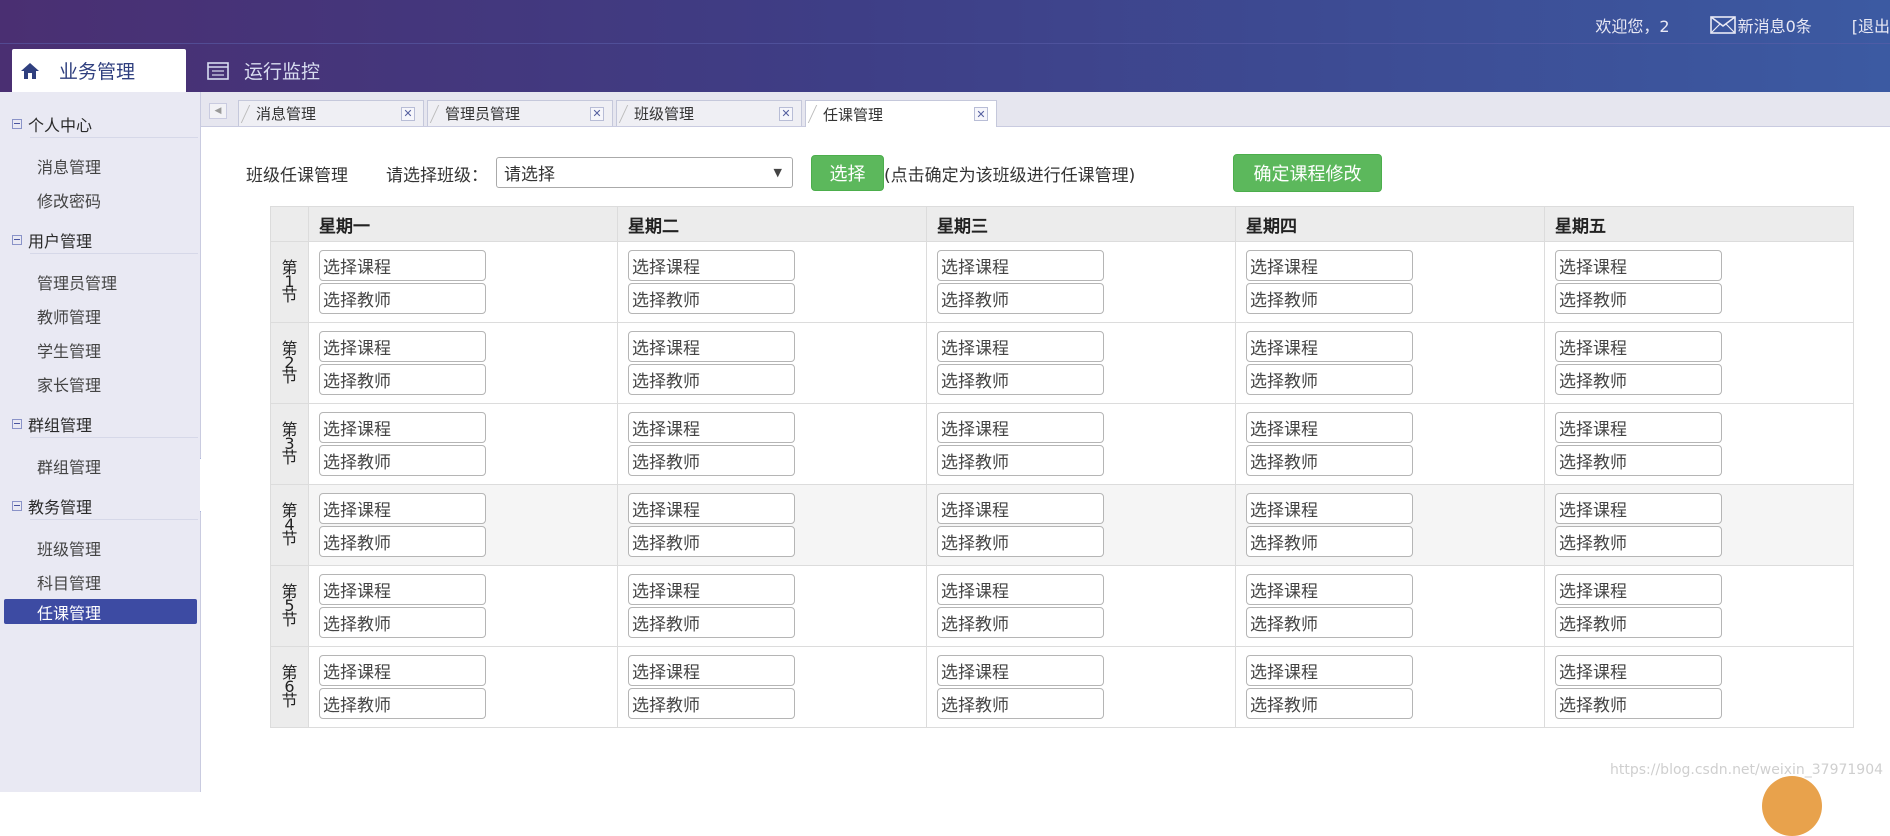  Describe the element at coordinates (69, 466) in the screenshot. I see `sidebar-item-group-management: 群组管理` at that location.